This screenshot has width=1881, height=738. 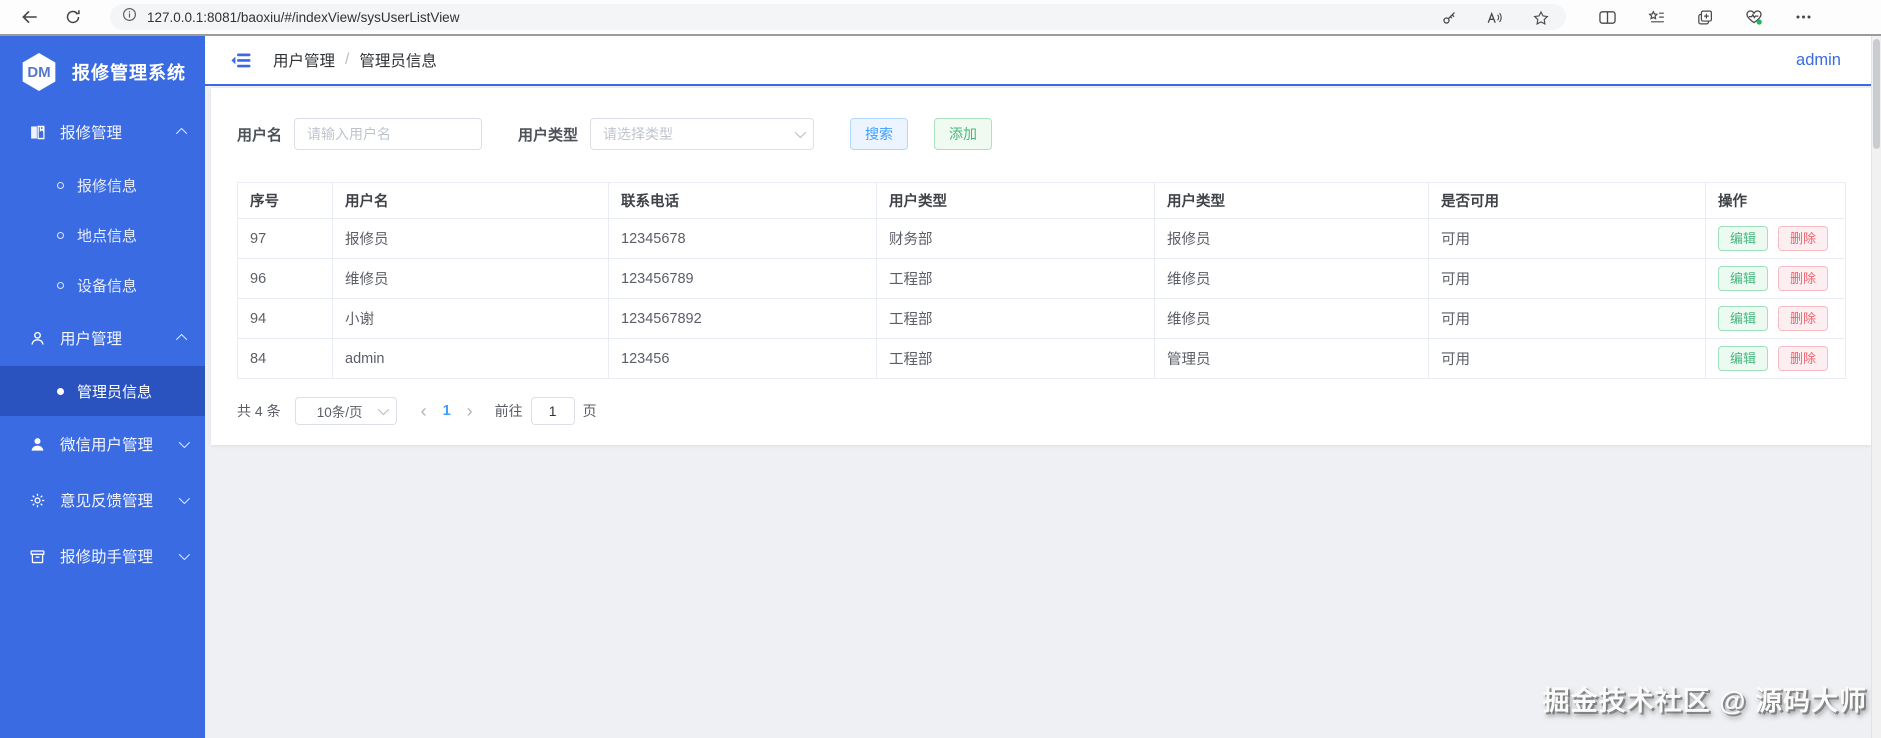 What do you see at coordinates (1704, 701) in the screenshot?
I see `watermark-text: 掘金技术社区 @ 源码大师` at bounding box center [1704, 701].